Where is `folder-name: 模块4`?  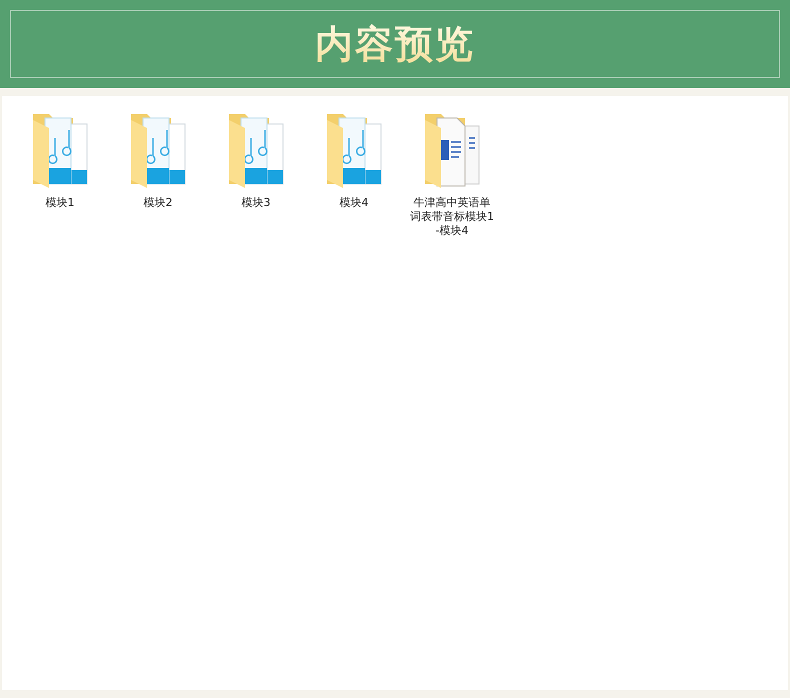
folder-name: 模块4 is located at coordinates (354, 203).